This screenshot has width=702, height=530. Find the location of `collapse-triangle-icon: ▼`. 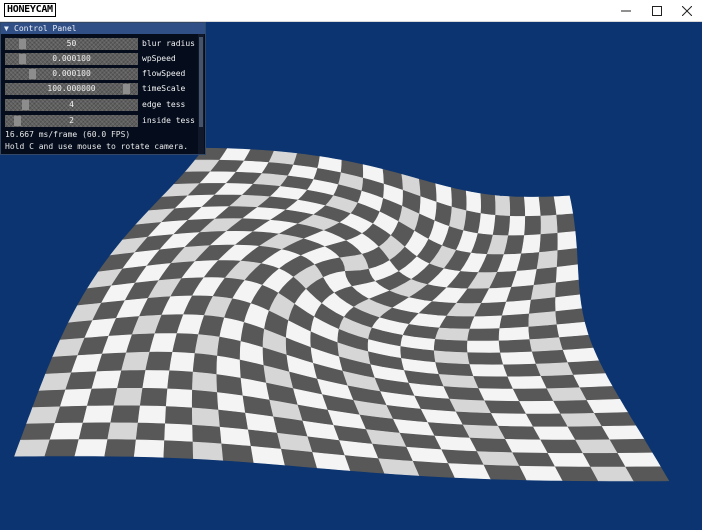

collapse-triangle-icon: ▼ is located at coordinates (6, 28).